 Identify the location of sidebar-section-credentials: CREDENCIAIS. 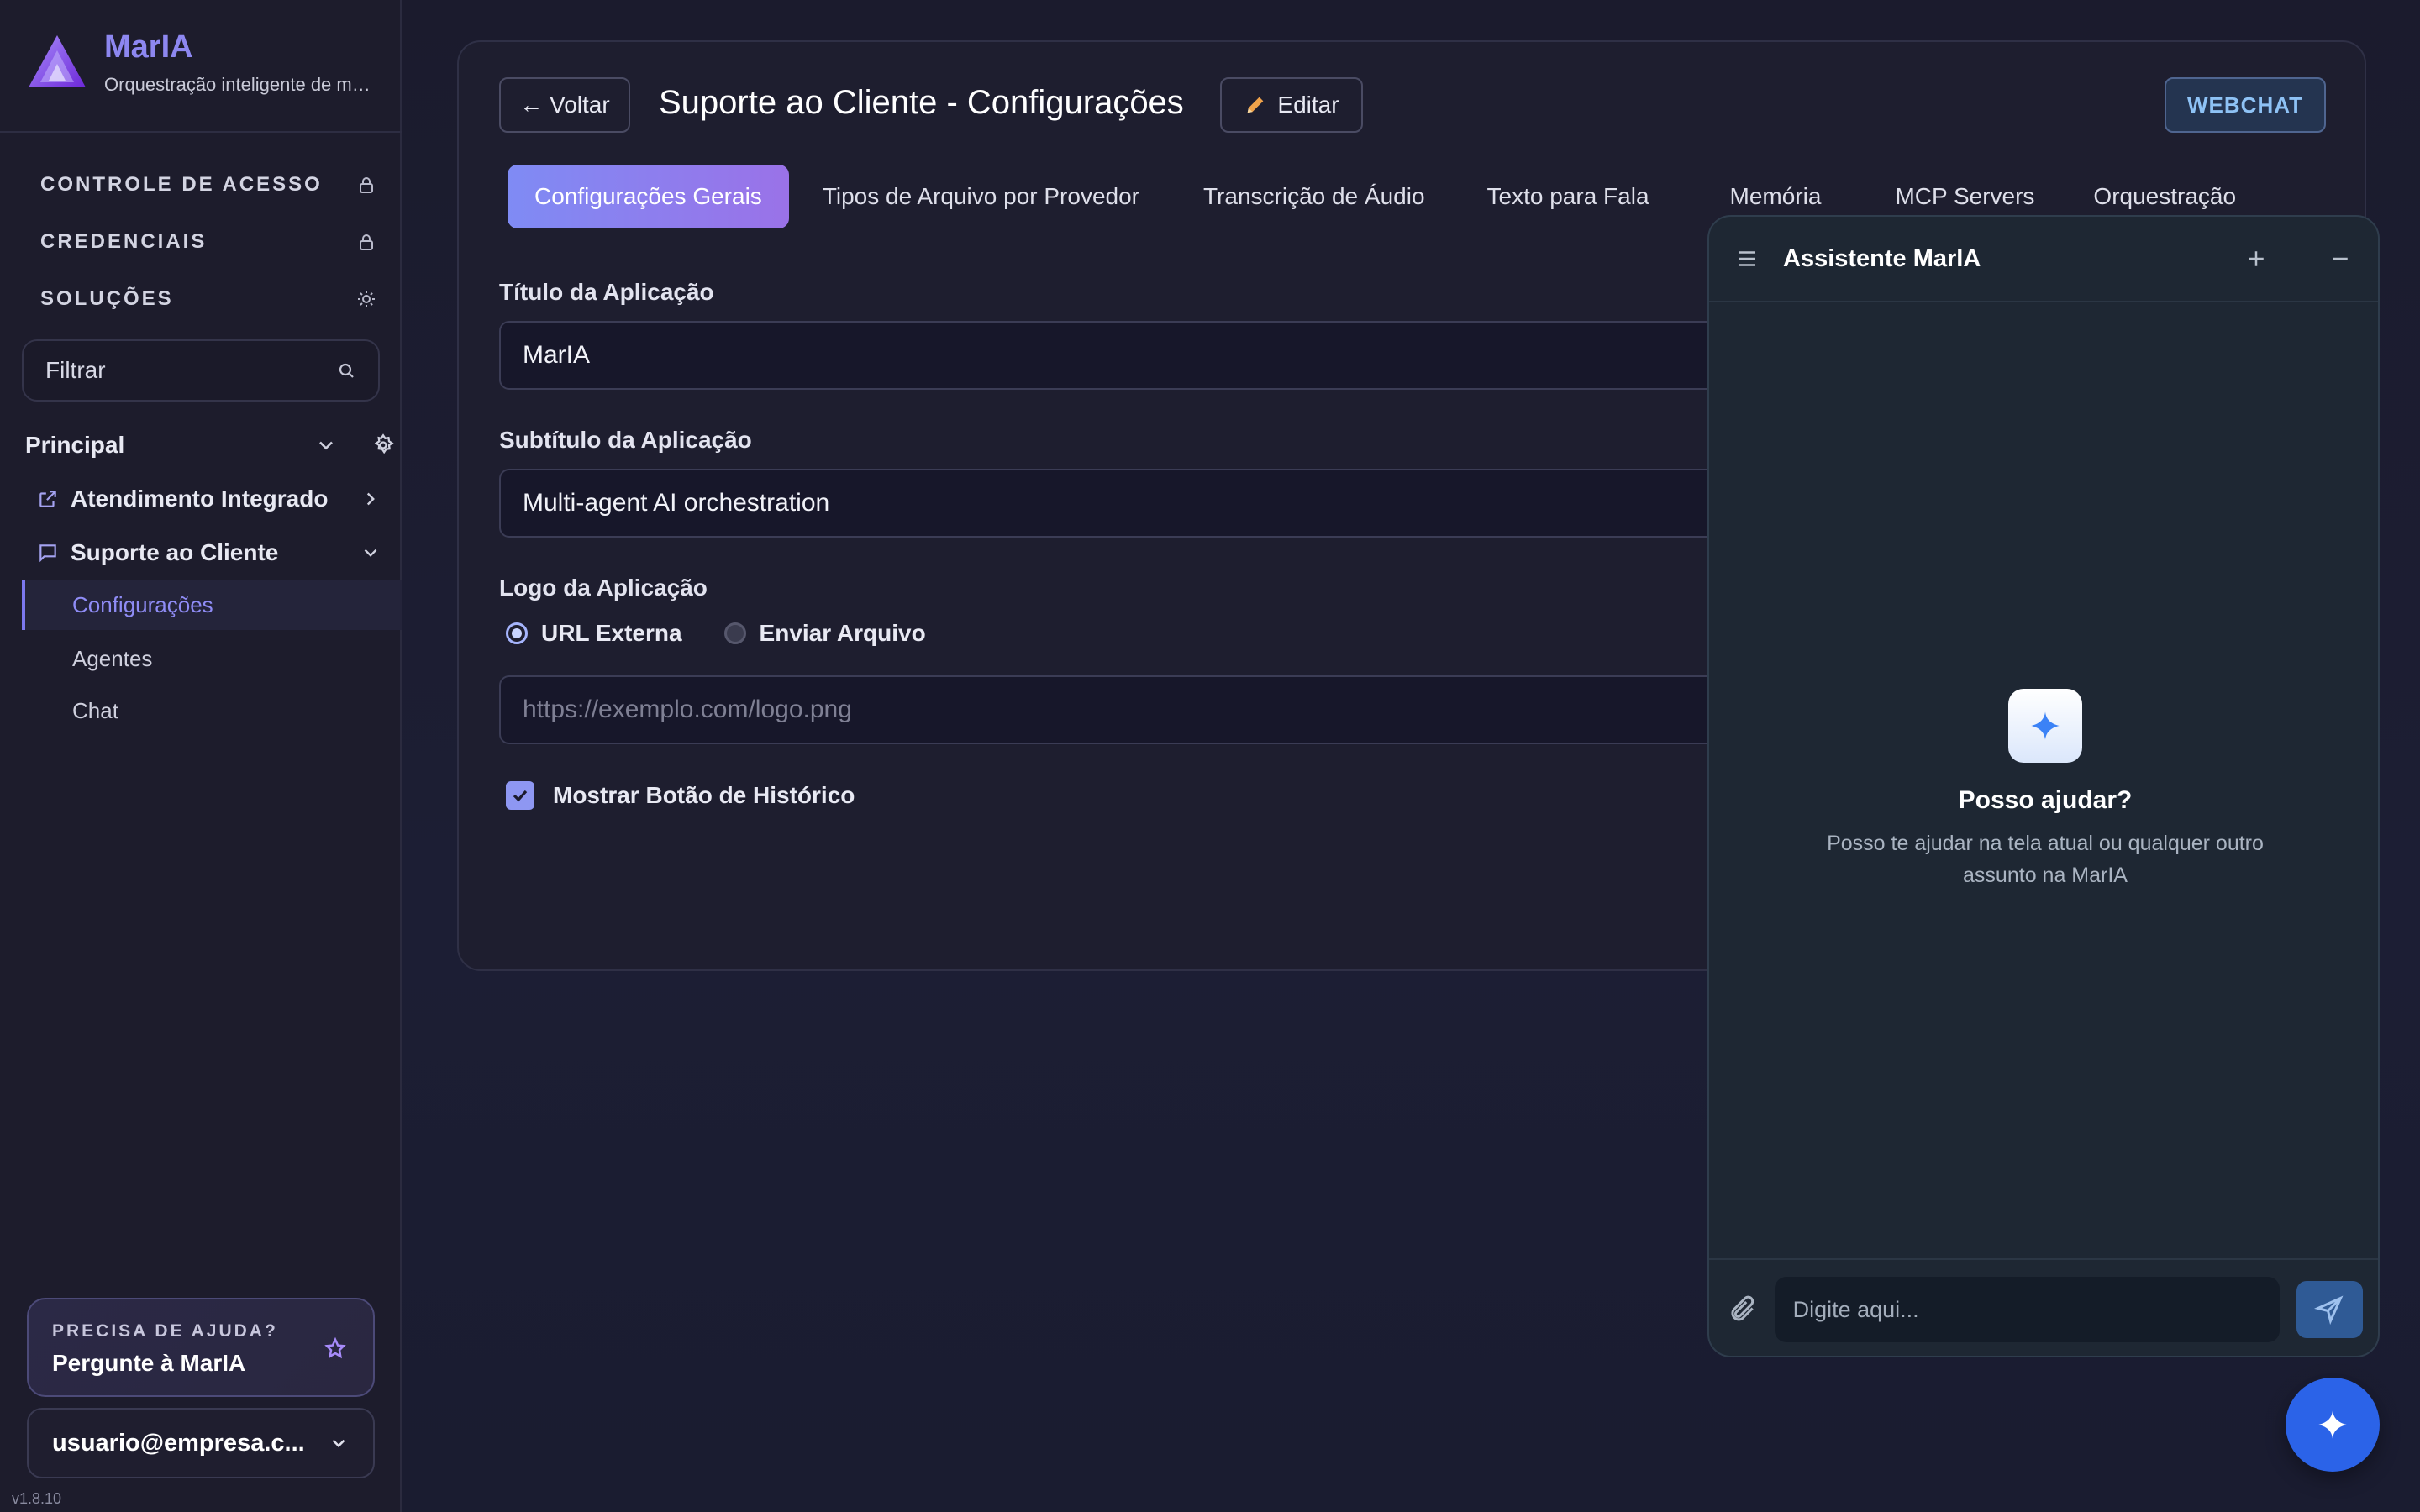
(208, 242).